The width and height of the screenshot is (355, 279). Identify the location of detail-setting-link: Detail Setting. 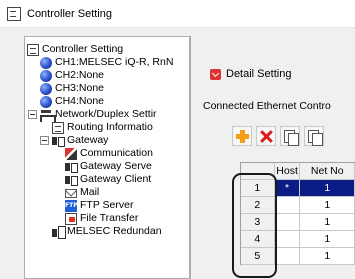
(250, 74).